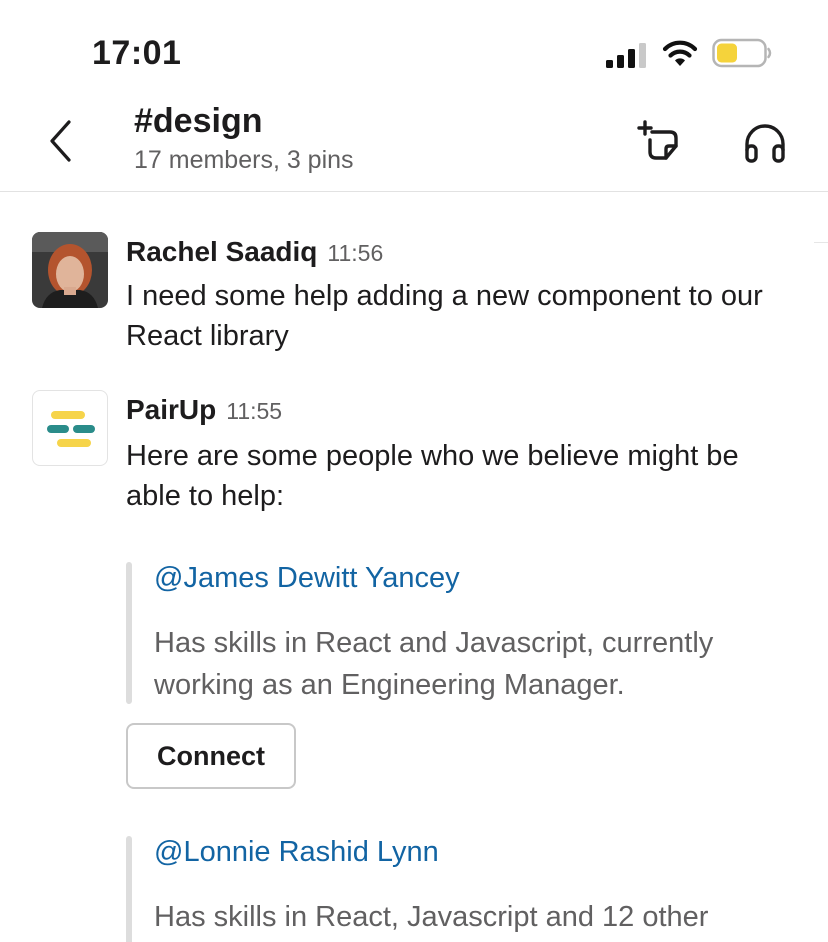 The width and height of the screenshot is (828, 942). I want to click on wifi-icon, so click(680, 53).